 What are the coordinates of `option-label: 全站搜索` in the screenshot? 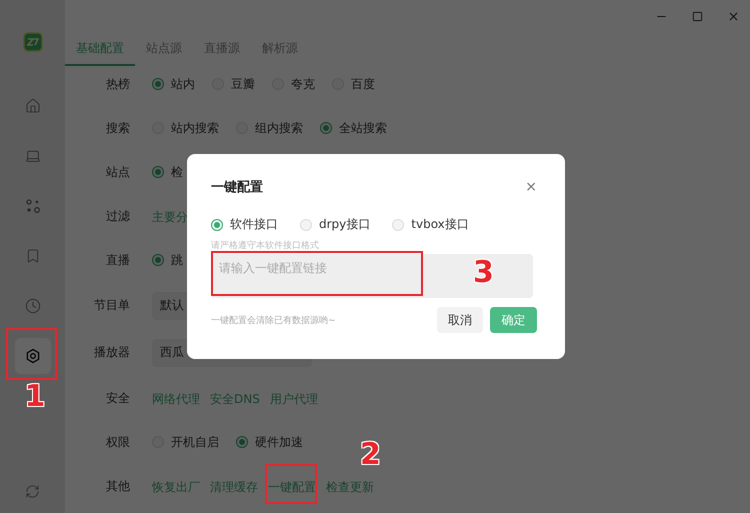 It's located at (363, 128).